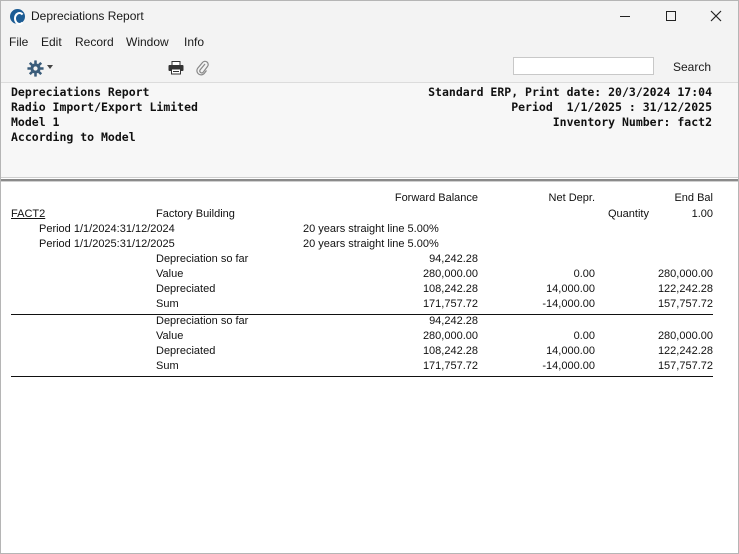 The image size is (739, 554). Describe the element at coordinates (568, 366) in the screenshot. I see `total-net-depreciation-value: -14,000.00` at that location.